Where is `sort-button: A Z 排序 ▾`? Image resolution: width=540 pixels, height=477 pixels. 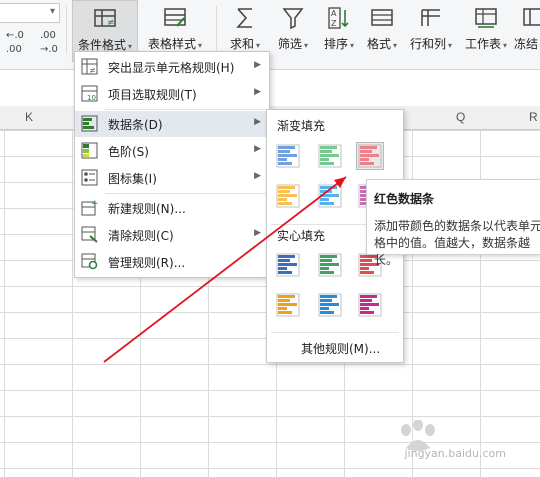
sort-button: A Z 排序 ▾ is located at coordinates (339, 31).